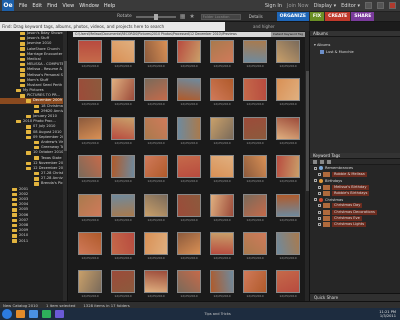 Image resolution: width=400 pixels, height=320 pixels. What do you see at coordinates (338, 16) in the screenshot?
I see `tab-create: CREATE` at bounding box center [338, 16].